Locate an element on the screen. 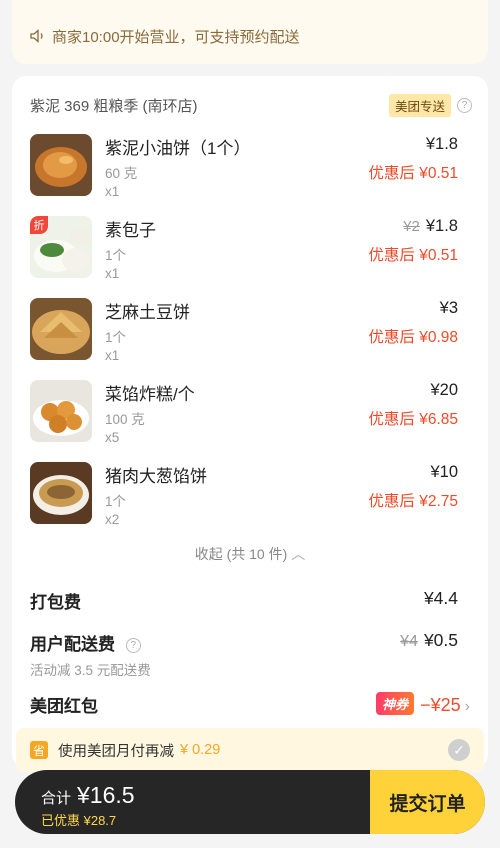 The width and height of the screenshot is (500, 848). chevron-up-icon: ︿ is located at coordinates (298, 554).